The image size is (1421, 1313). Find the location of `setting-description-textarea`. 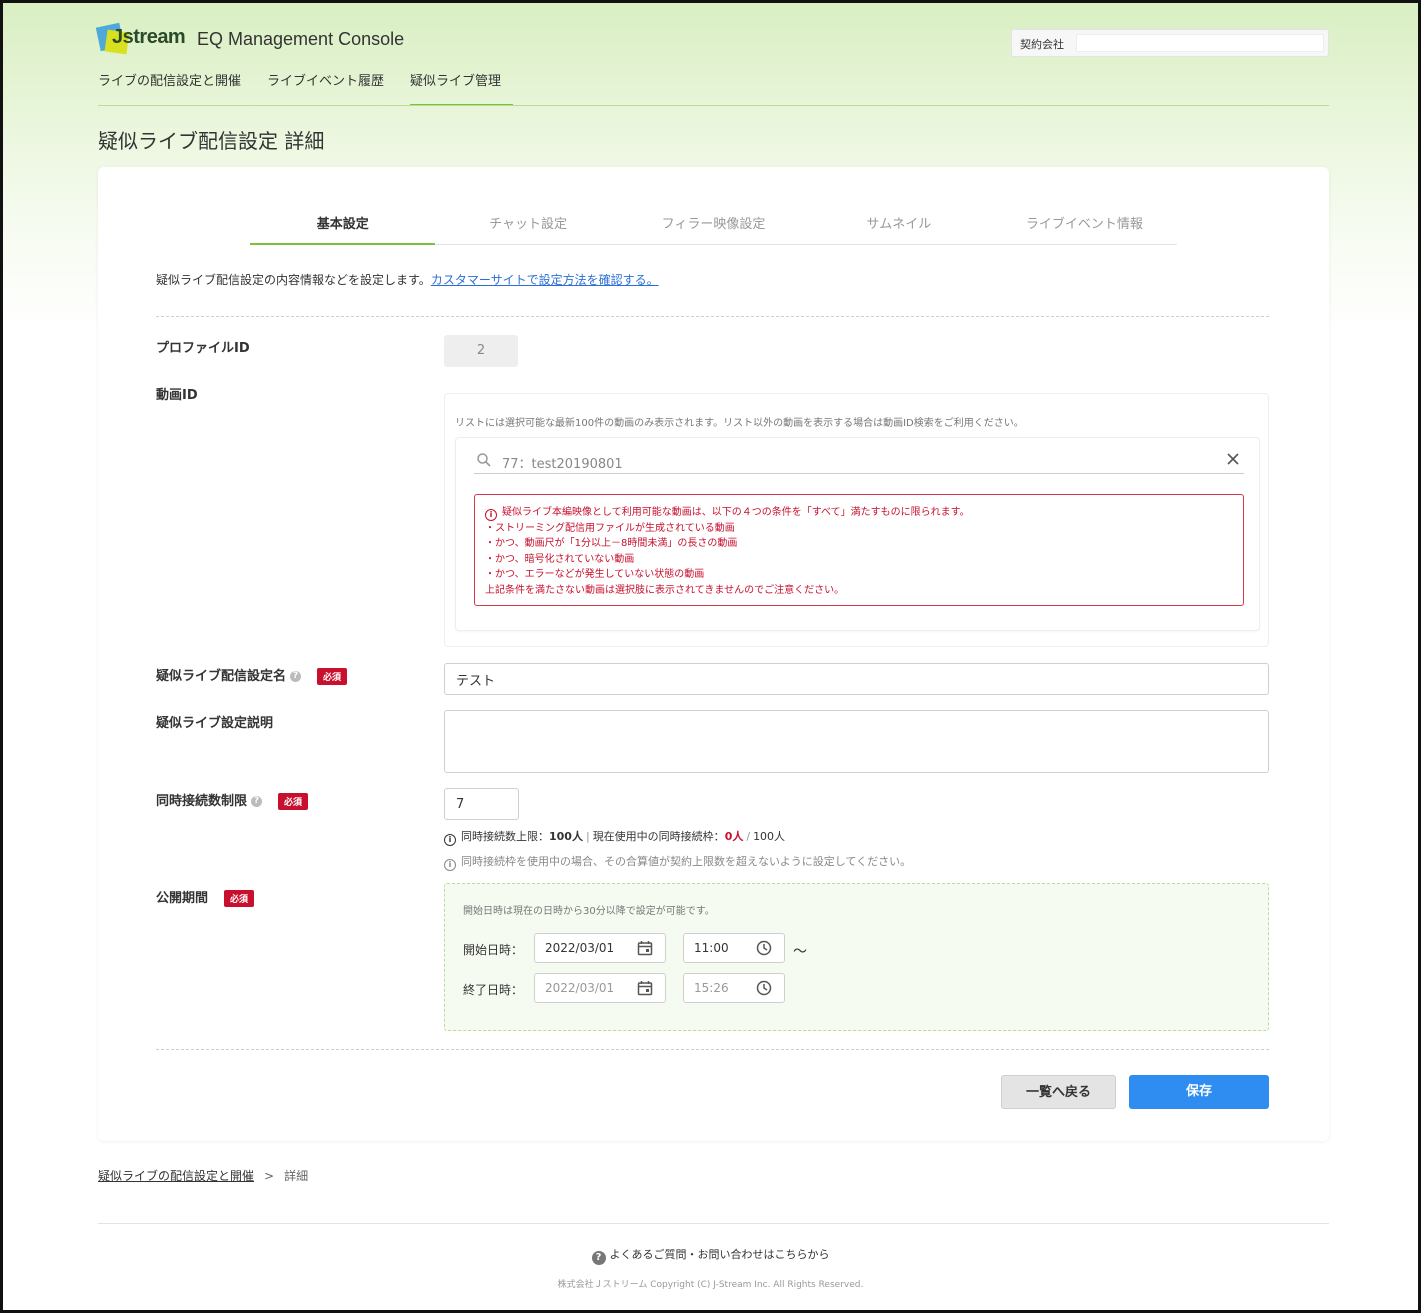

setting-description-textarea is located at coordinates (856, 741).